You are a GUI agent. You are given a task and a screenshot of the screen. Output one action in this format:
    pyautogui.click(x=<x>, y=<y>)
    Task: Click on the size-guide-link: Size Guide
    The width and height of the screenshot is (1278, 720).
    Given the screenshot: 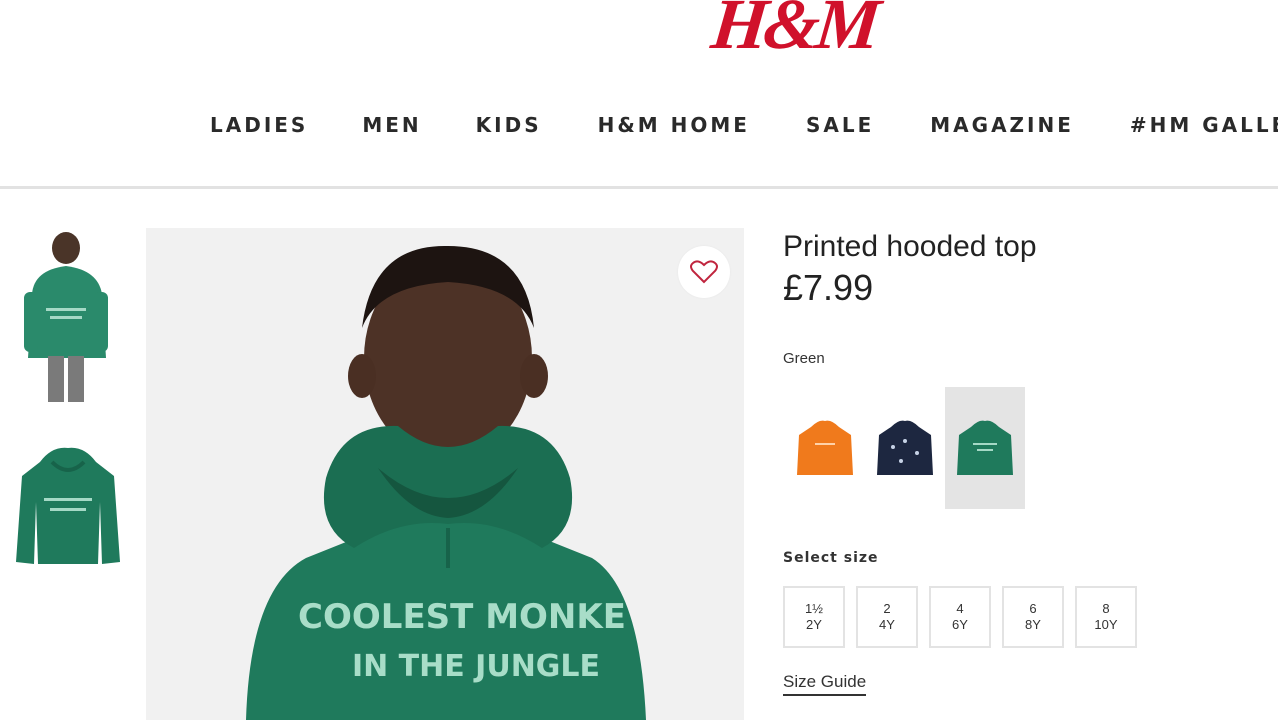 What is the action you would take?
    pyautogui.click(x=825, y=684)
    